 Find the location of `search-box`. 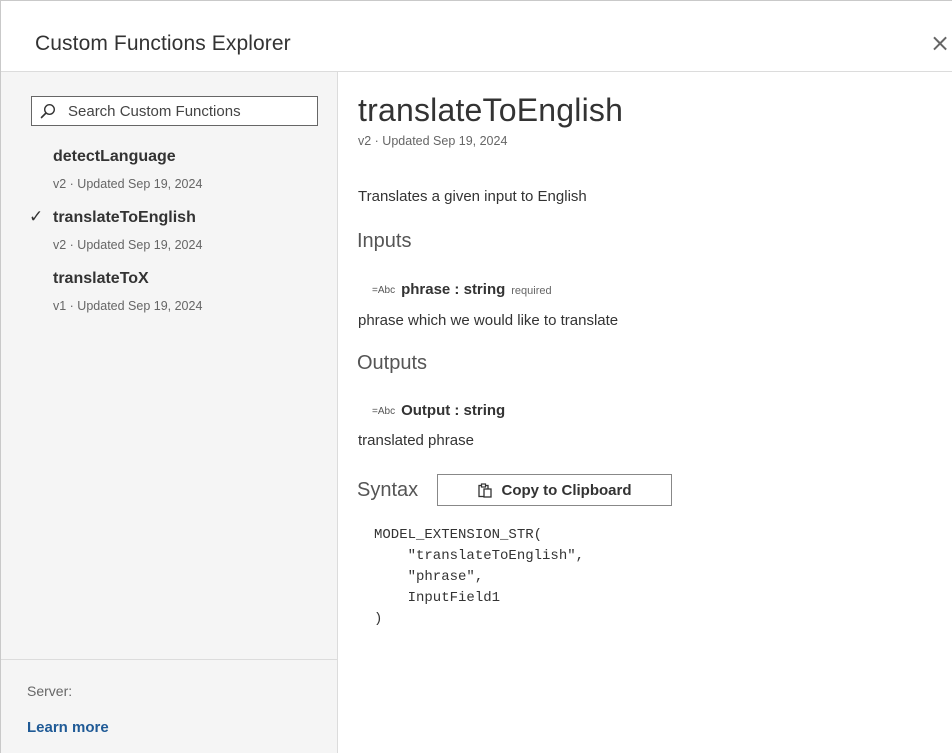

search-box is located at coordinates (174, 111).